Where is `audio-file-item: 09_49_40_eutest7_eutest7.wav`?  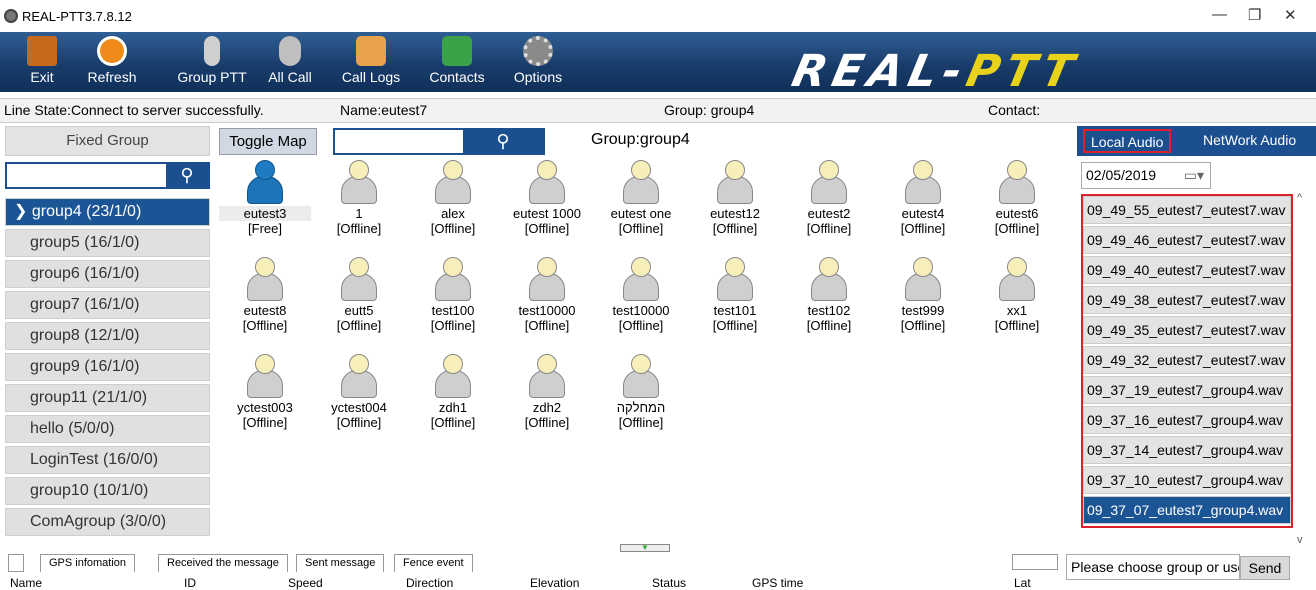
audio-file-item: 09_49_40_eutest7_eutest7.wav is located at coordinates (1187, 270).